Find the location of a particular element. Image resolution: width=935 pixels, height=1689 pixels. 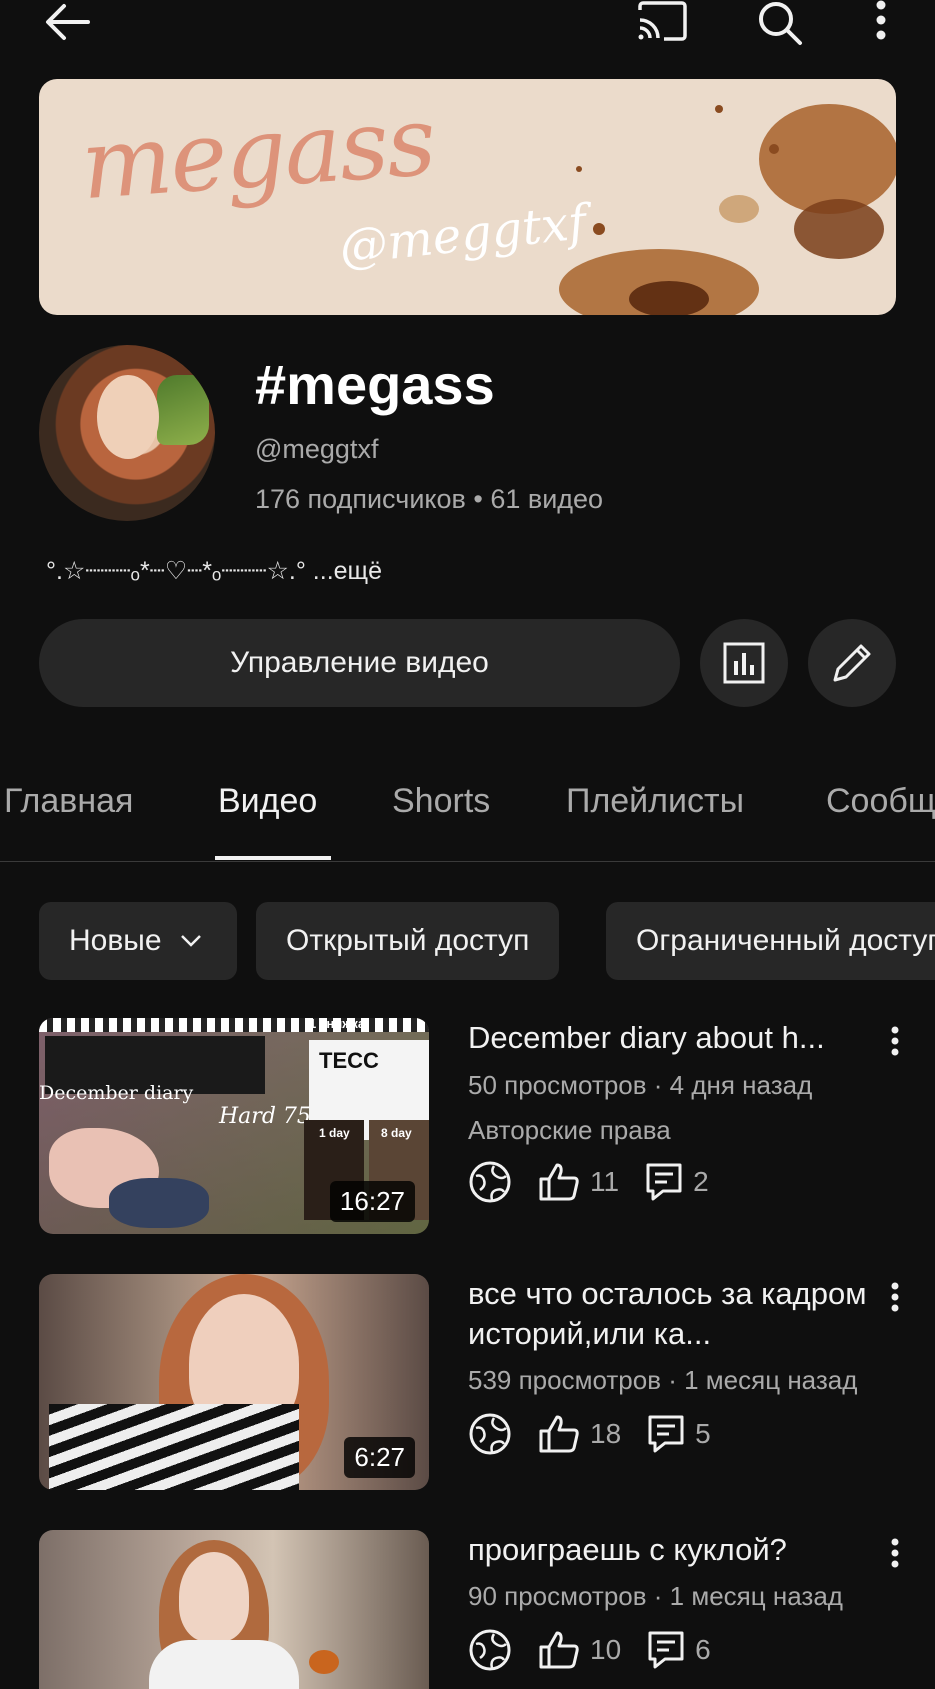

cast-icon is located at coordinates (662, 21).